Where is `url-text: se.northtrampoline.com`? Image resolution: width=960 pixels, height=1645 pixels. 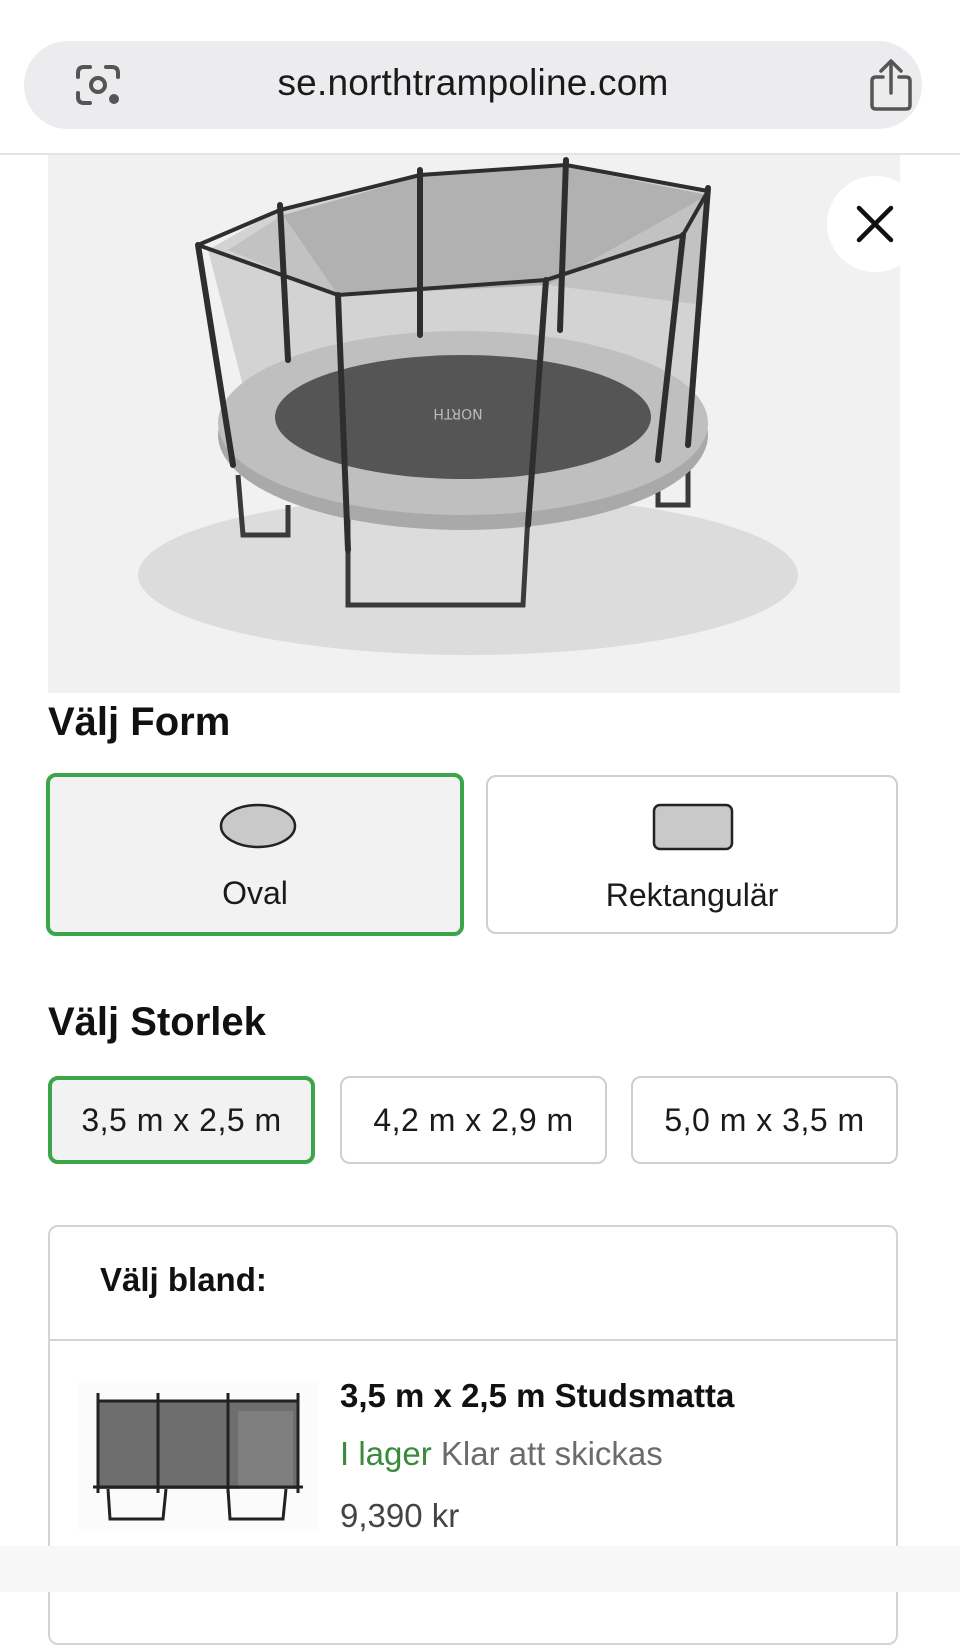 url-text: se.northtrampoline.com is located at coordinates (473, 85).